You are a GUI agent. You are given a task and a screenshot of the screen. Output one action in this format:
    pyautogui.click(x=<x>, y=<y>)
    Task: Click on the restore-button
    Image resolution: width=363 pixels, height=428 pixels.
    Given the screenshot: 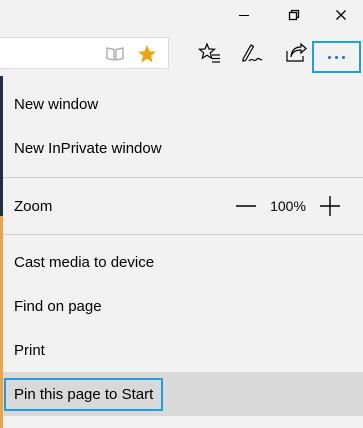 What is the action you would take?
    pyautogui.click(x=294, y=15)
    